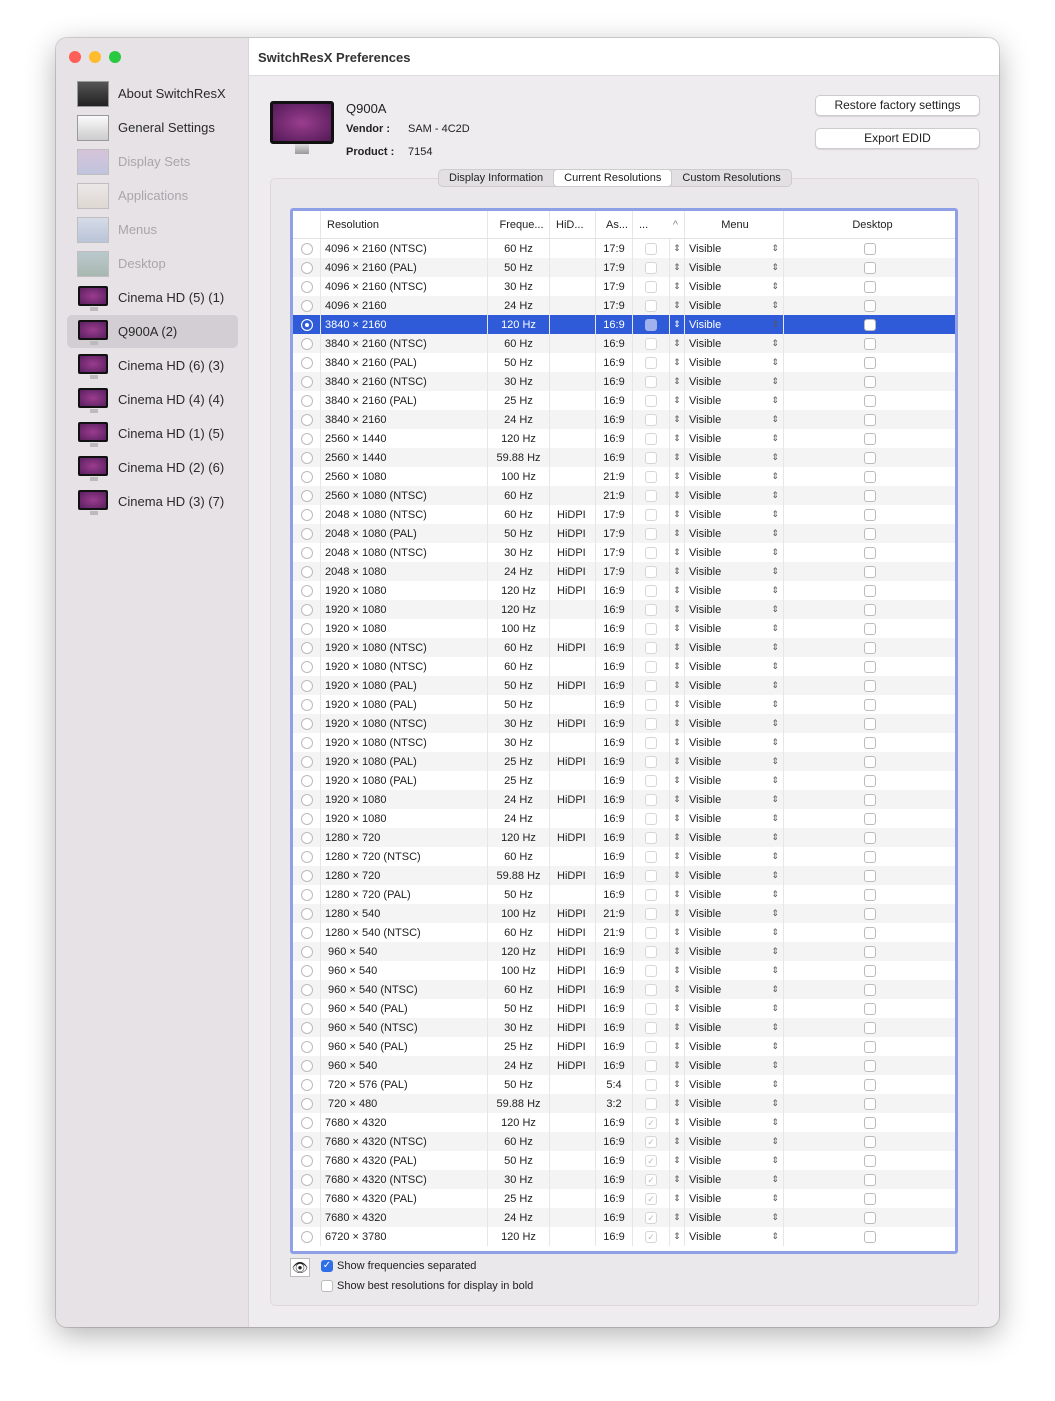 This screenshot has height=1401, width=1055. What do you see at coordinates (404, 224) in the screenshot?
I see `header-resolution: Resolution` at bounding box center [404, 224].